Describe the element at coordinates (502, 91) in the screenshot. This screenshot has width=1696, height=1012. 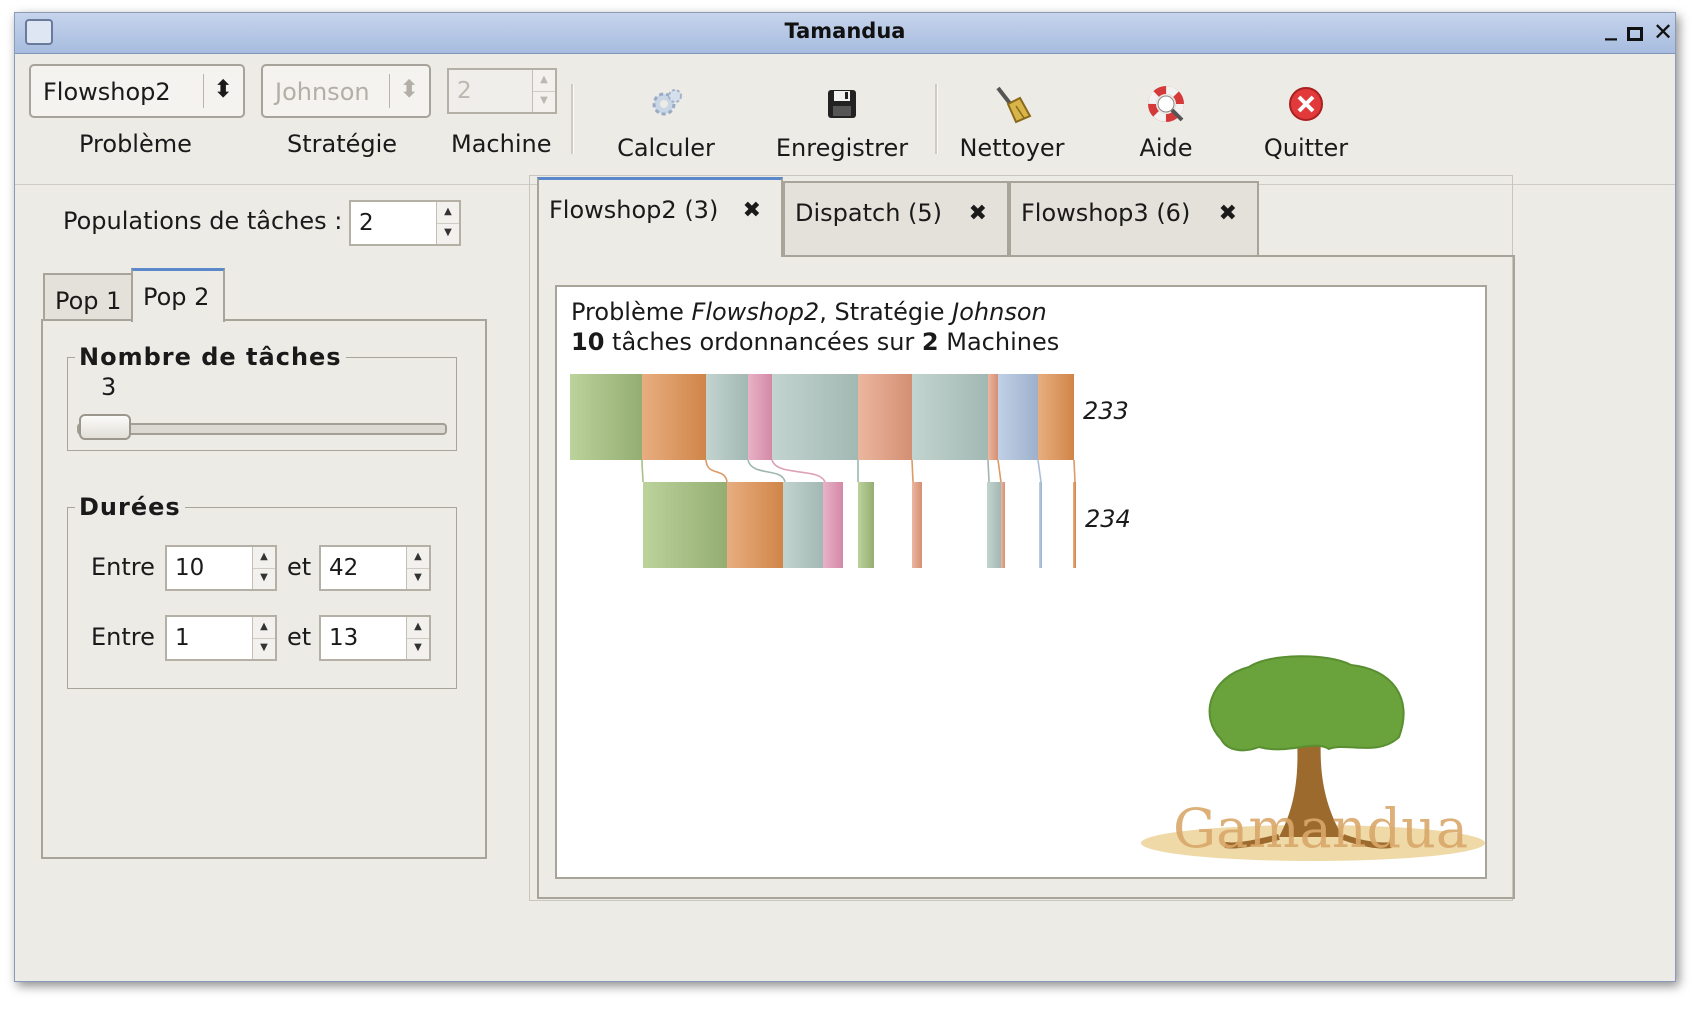
I see `machine-spinner: 2 ▲ ▼` at that location.